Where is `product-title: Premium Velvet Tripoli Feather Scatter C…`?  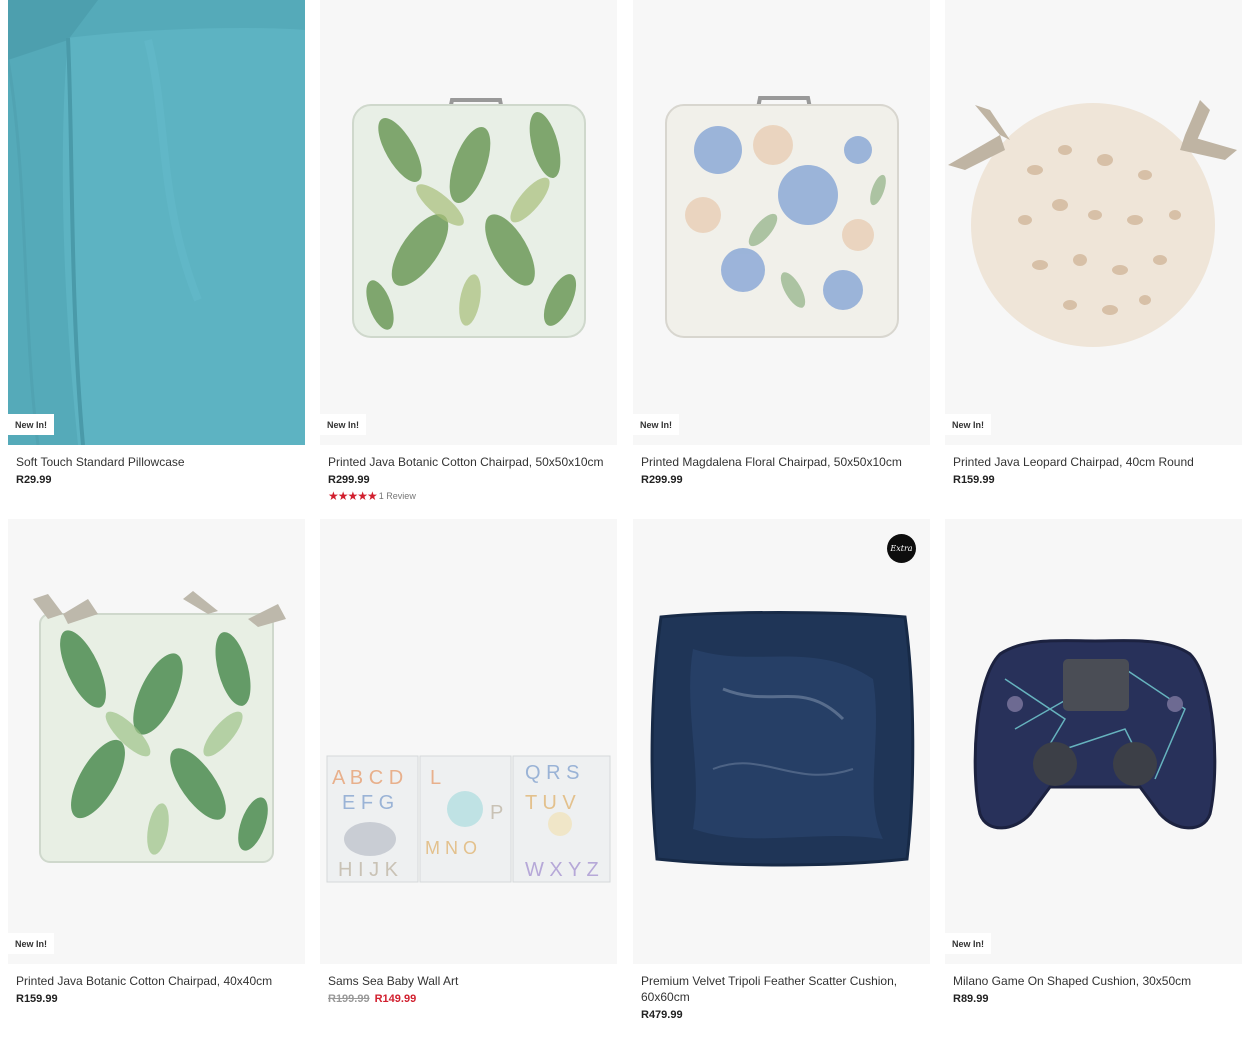 product-title: Premium Velvet Tripoli Feather Scatter C… is located at coordinates (783, 989).